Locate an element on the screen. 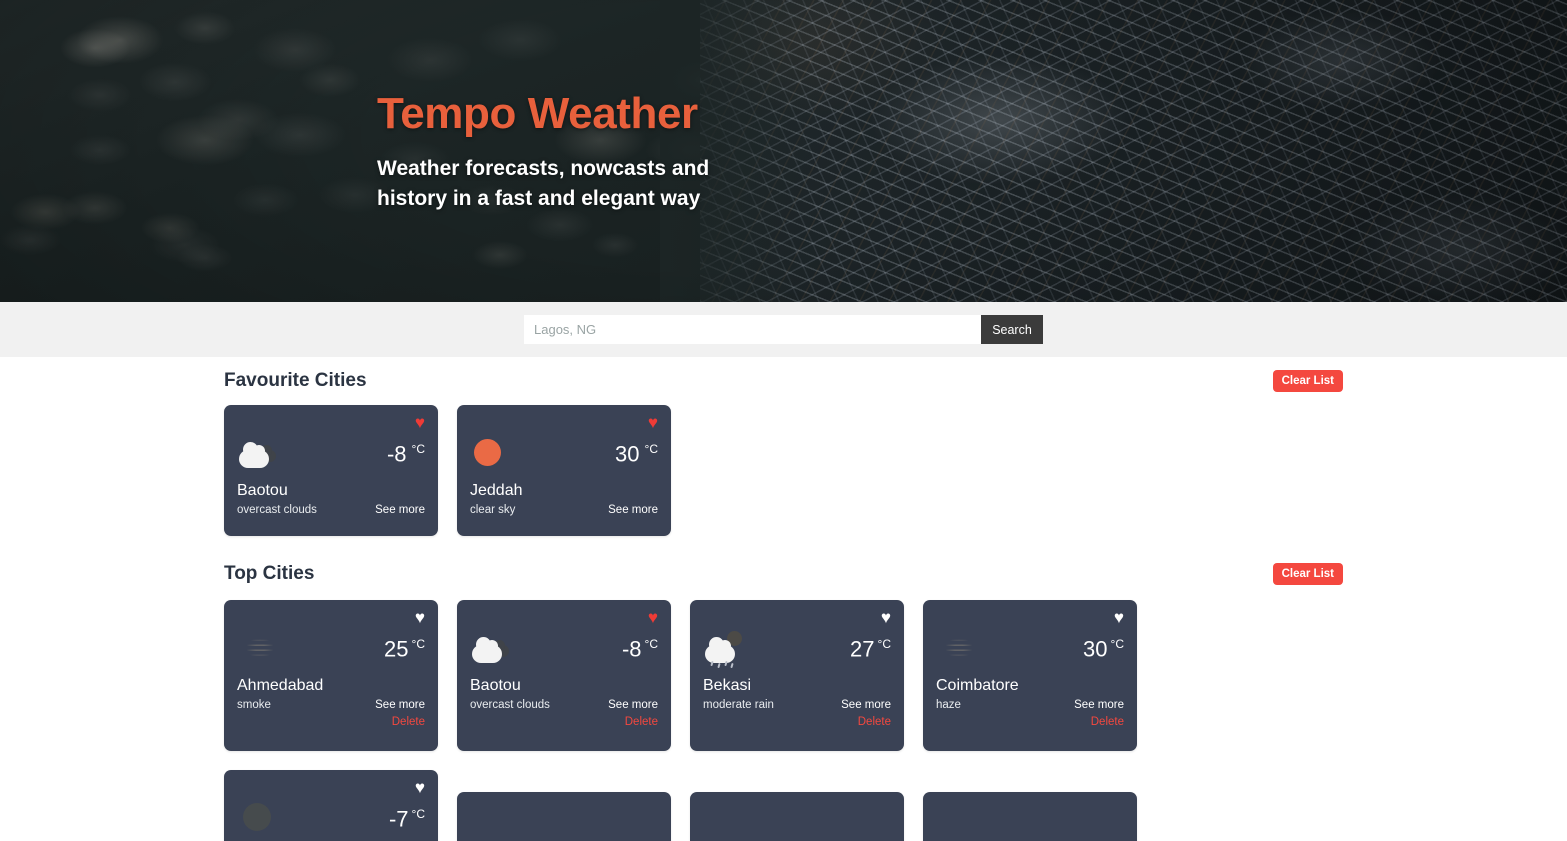 Image resolution: width=1567 pixels, height=841 pixels. temperature-value: 27 °C is located at coordinates (870, 649).